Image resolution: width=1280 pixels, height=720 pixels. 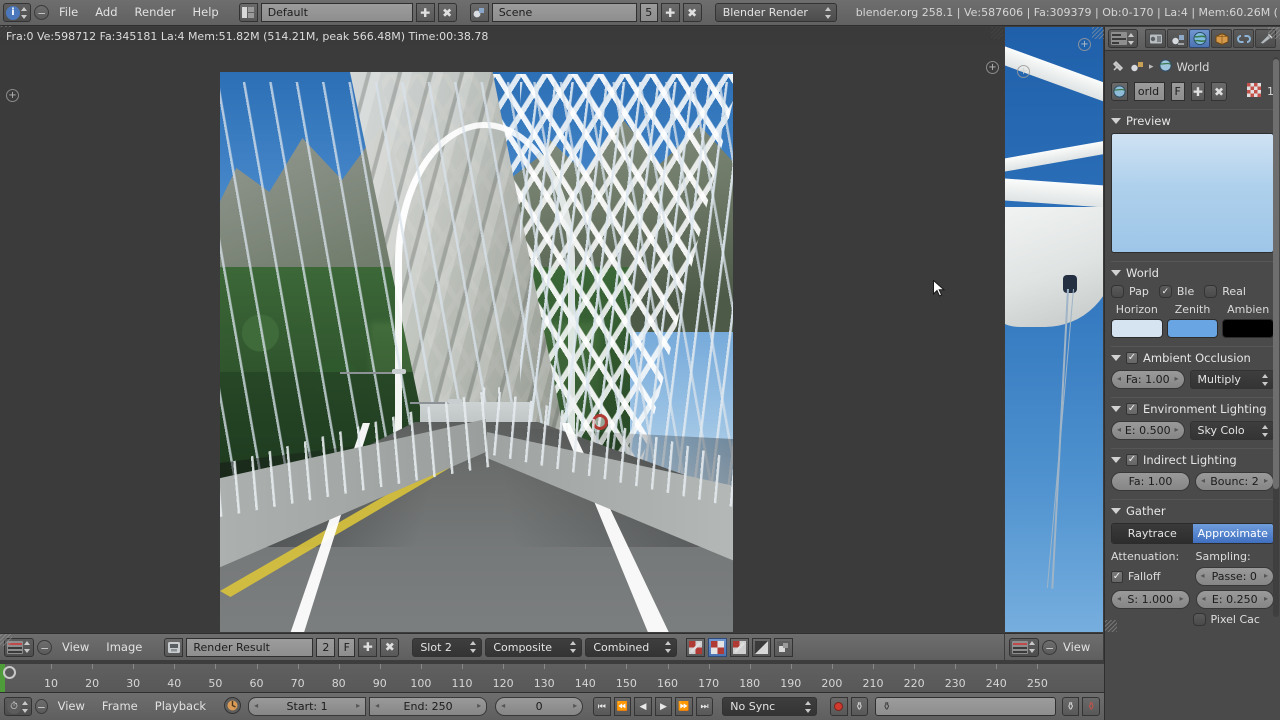 I want to click on end-frame-field: End: 250, so click(x=428, y=706).